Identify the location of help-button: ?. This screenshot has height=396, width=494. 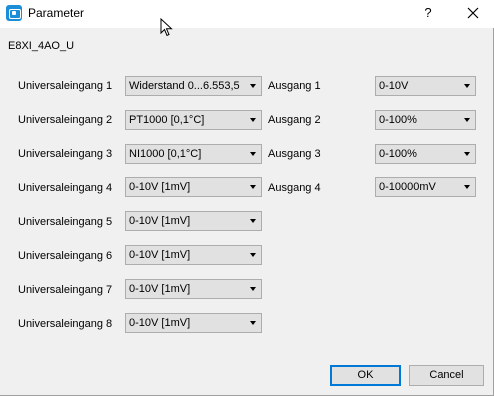
(428, 13).